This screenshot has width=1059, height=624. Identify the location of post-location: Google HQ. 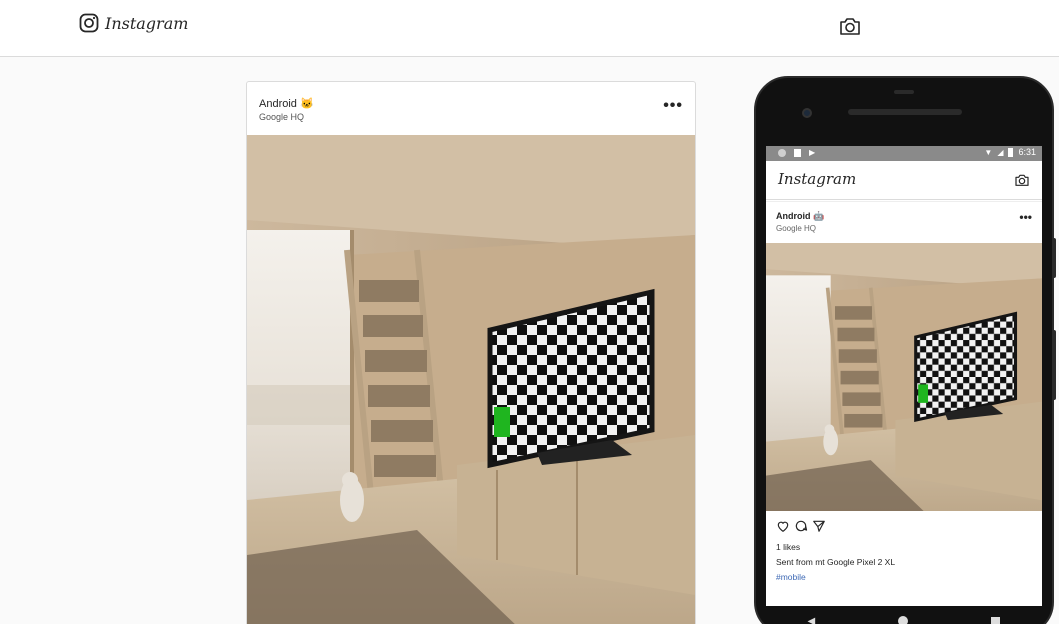
(281, 117).